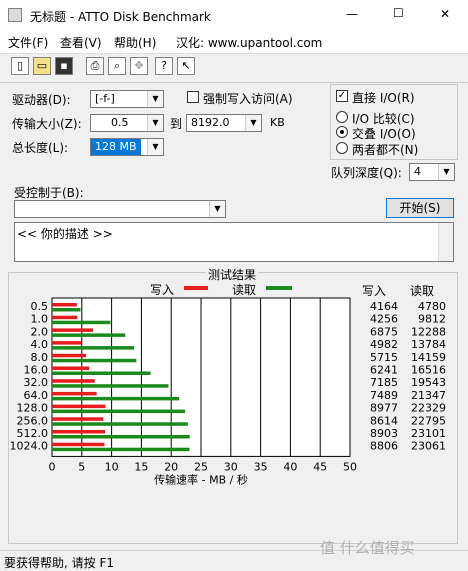 The height and width of the screenshot is (571, 468). Describe the element at coordinates (249, 42) in the screenshot. I see `menu-translation: 汉化: www.upantool.com` at that location.